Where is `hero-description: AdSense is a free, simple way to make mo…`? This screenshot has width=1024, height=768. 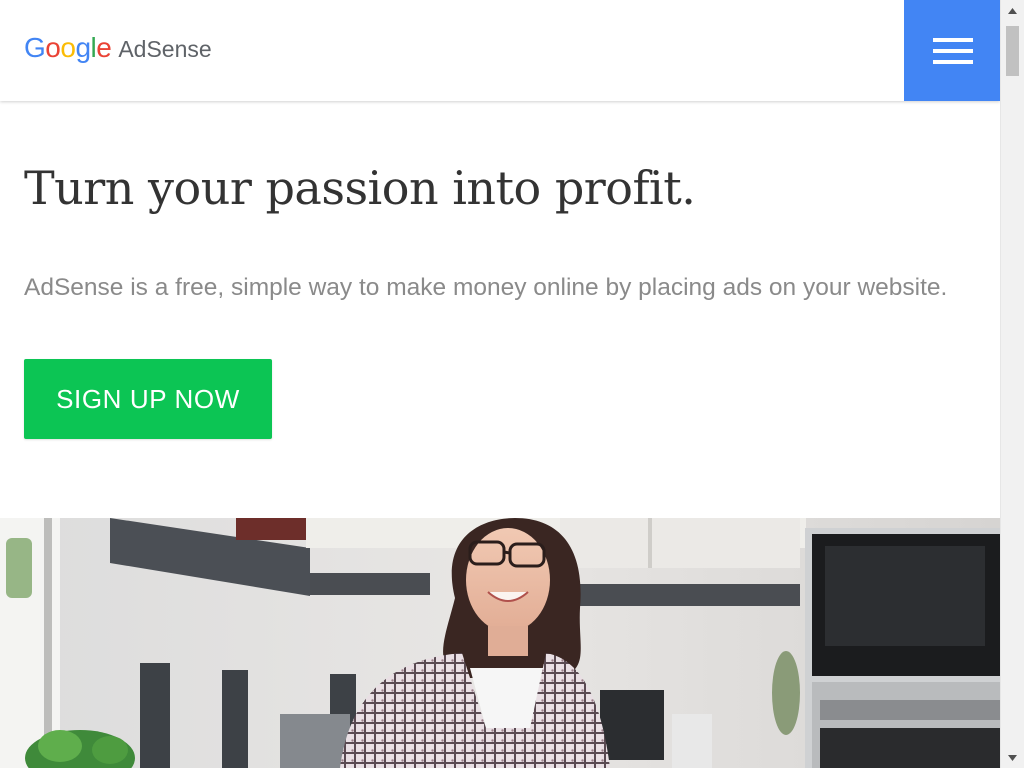
hero-description: AdSense is a free, simple way to make mo… is located at coordinates (486, 287).